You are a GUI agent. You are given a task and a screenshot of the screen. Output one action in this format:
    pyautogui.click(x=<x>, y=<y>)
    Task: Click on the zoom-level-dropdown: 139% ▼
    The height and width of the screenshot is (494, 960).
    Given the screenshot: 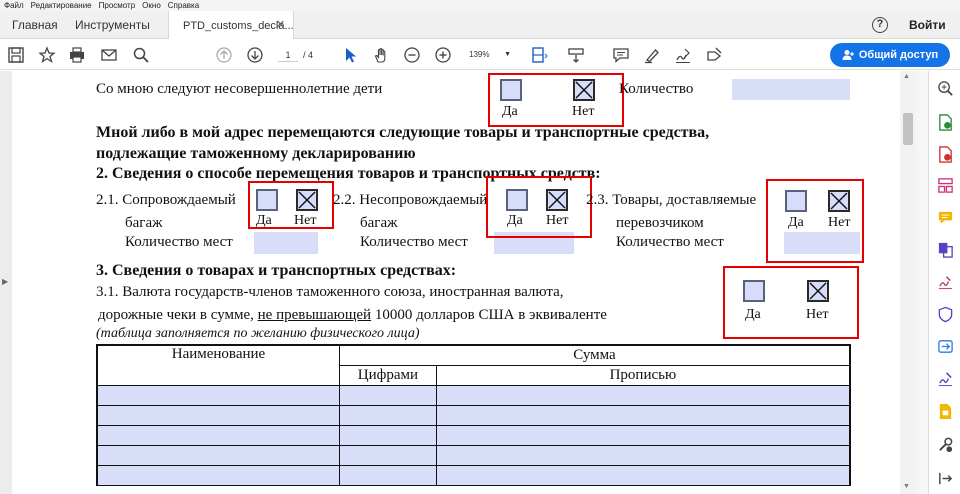 What is the action you would take?
    pyautogui.click(x=487, y=55)
    